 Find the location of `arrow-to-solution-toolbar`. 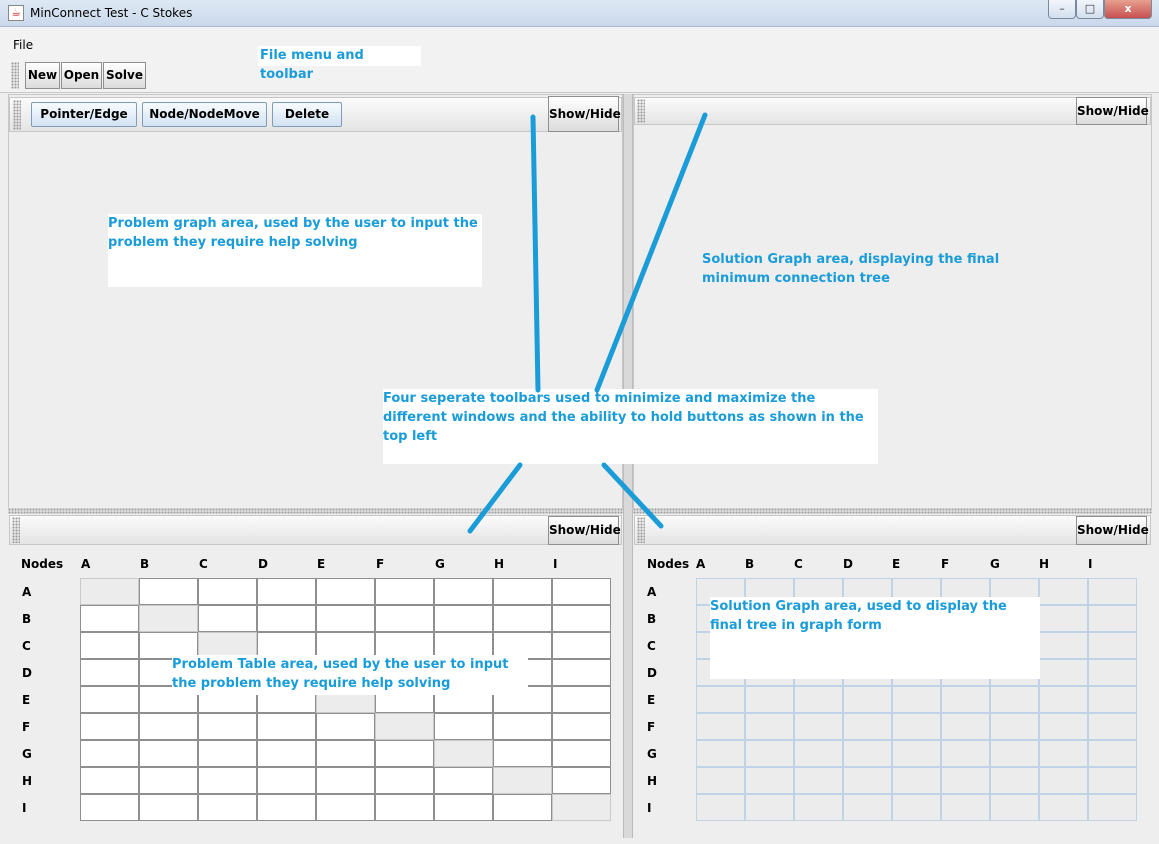

arrow-to-solution-toolbar is located at coordinates (651, 252).